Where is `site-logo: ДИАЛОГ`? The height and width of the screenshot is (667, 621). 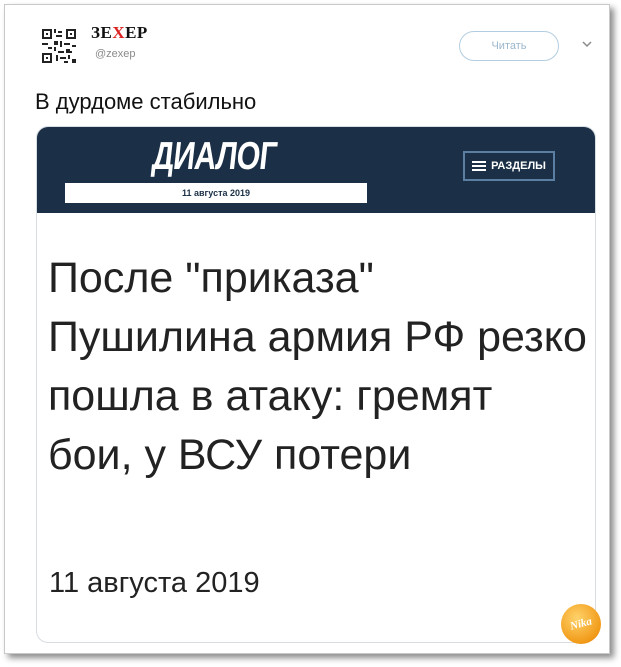 site-logo: ДИАЛОГ is located at coordinates (214, 156).